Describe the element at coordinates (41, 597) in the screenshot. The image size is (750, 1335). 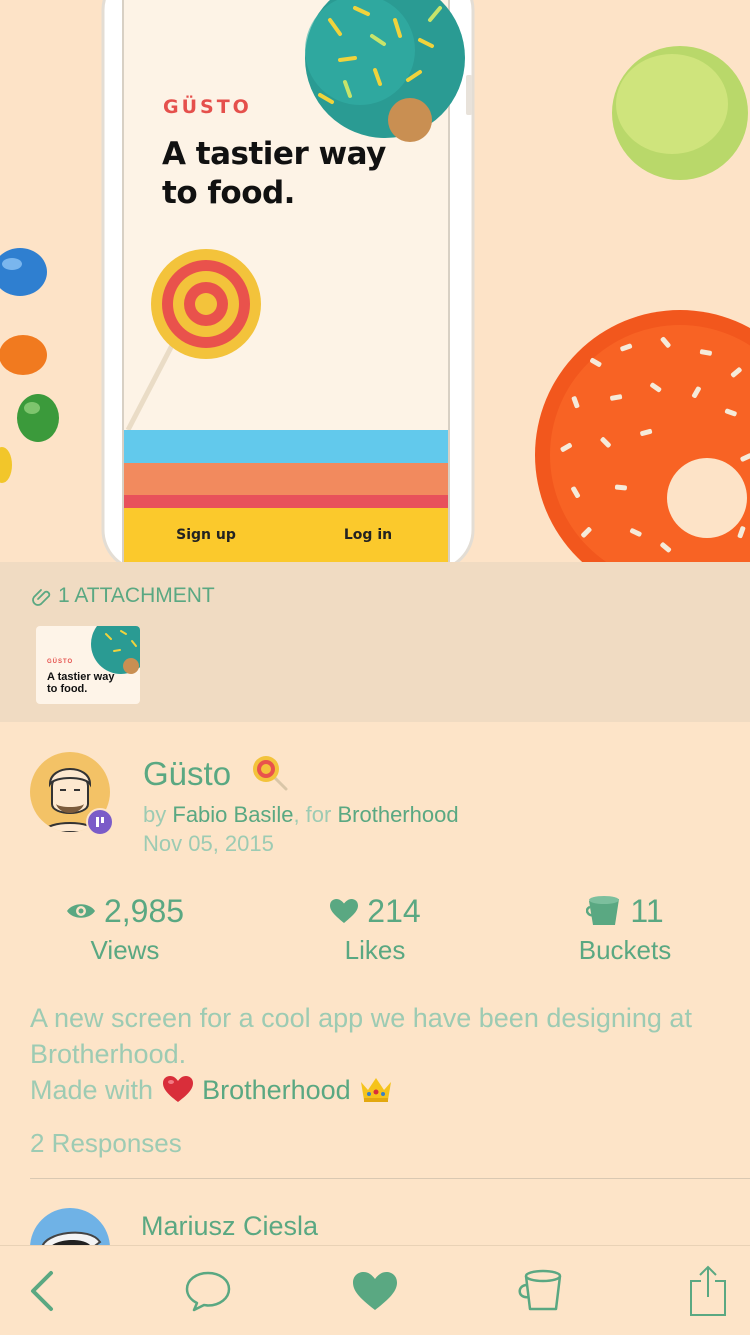
I see `paperclip-icon` at that location.